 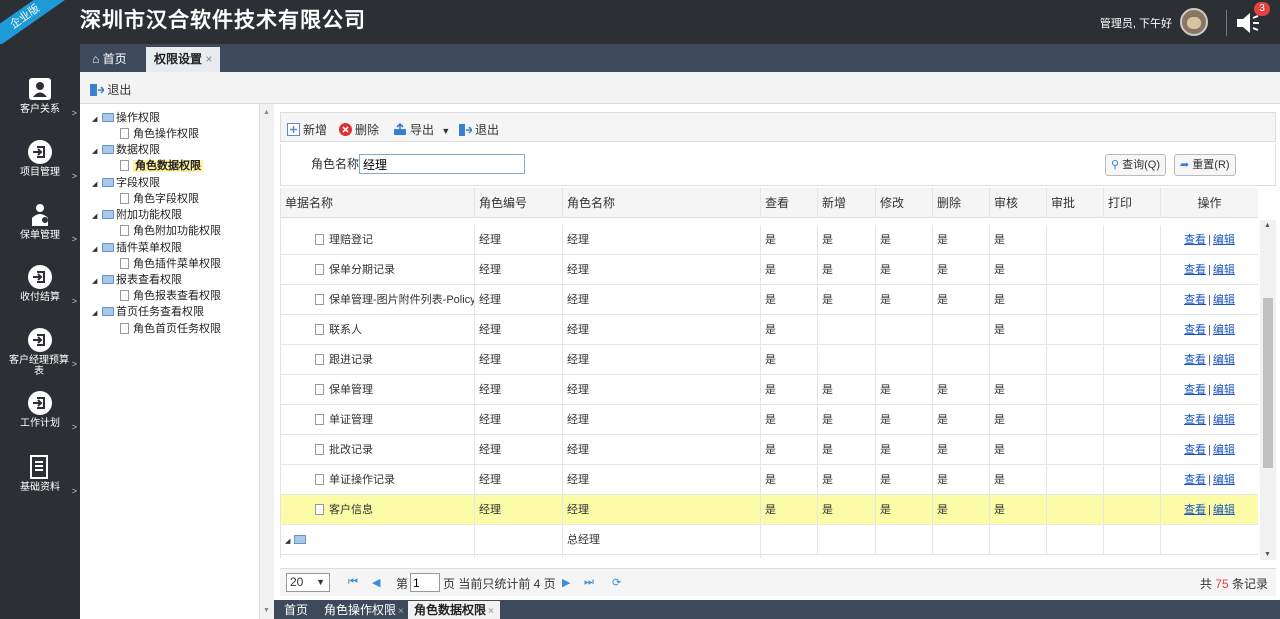 What do you see at coordinates (442, 164) in the screenshot?
I see `role-name-input` at bounding box center [442, 164].